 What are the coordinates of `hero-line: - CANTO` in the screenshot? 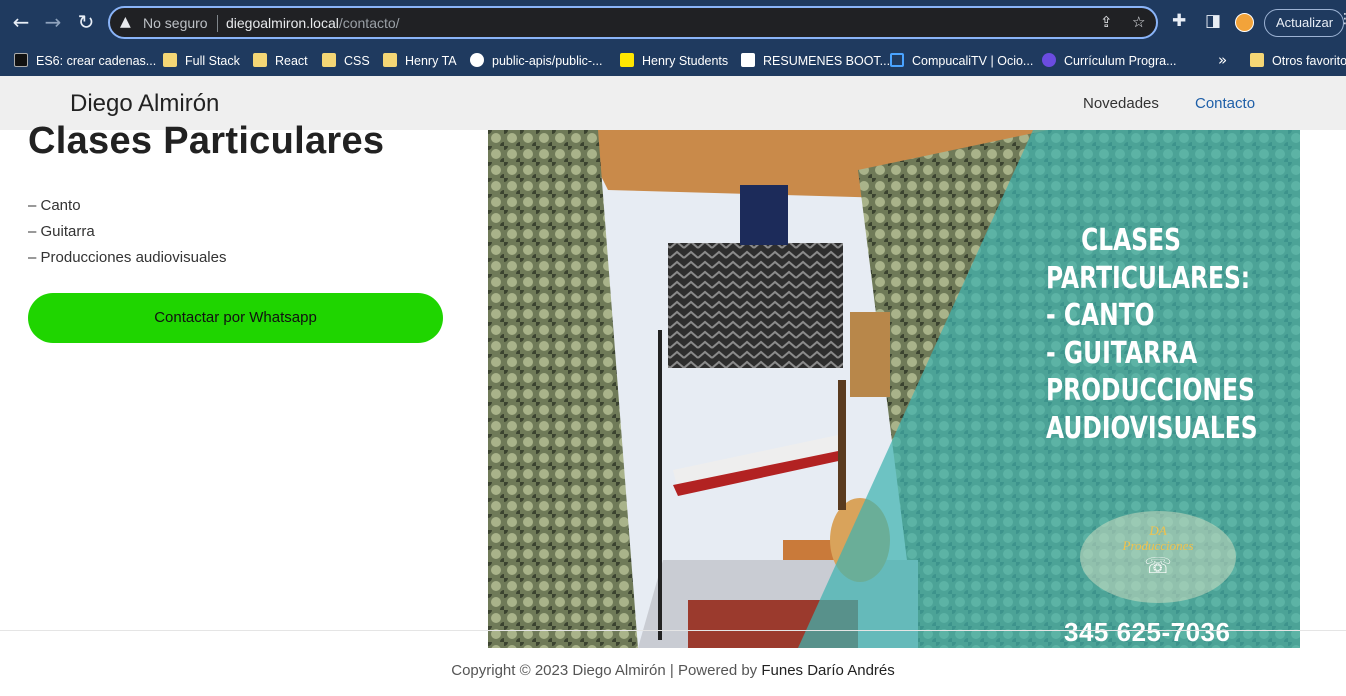 It's located at (1100, 315).